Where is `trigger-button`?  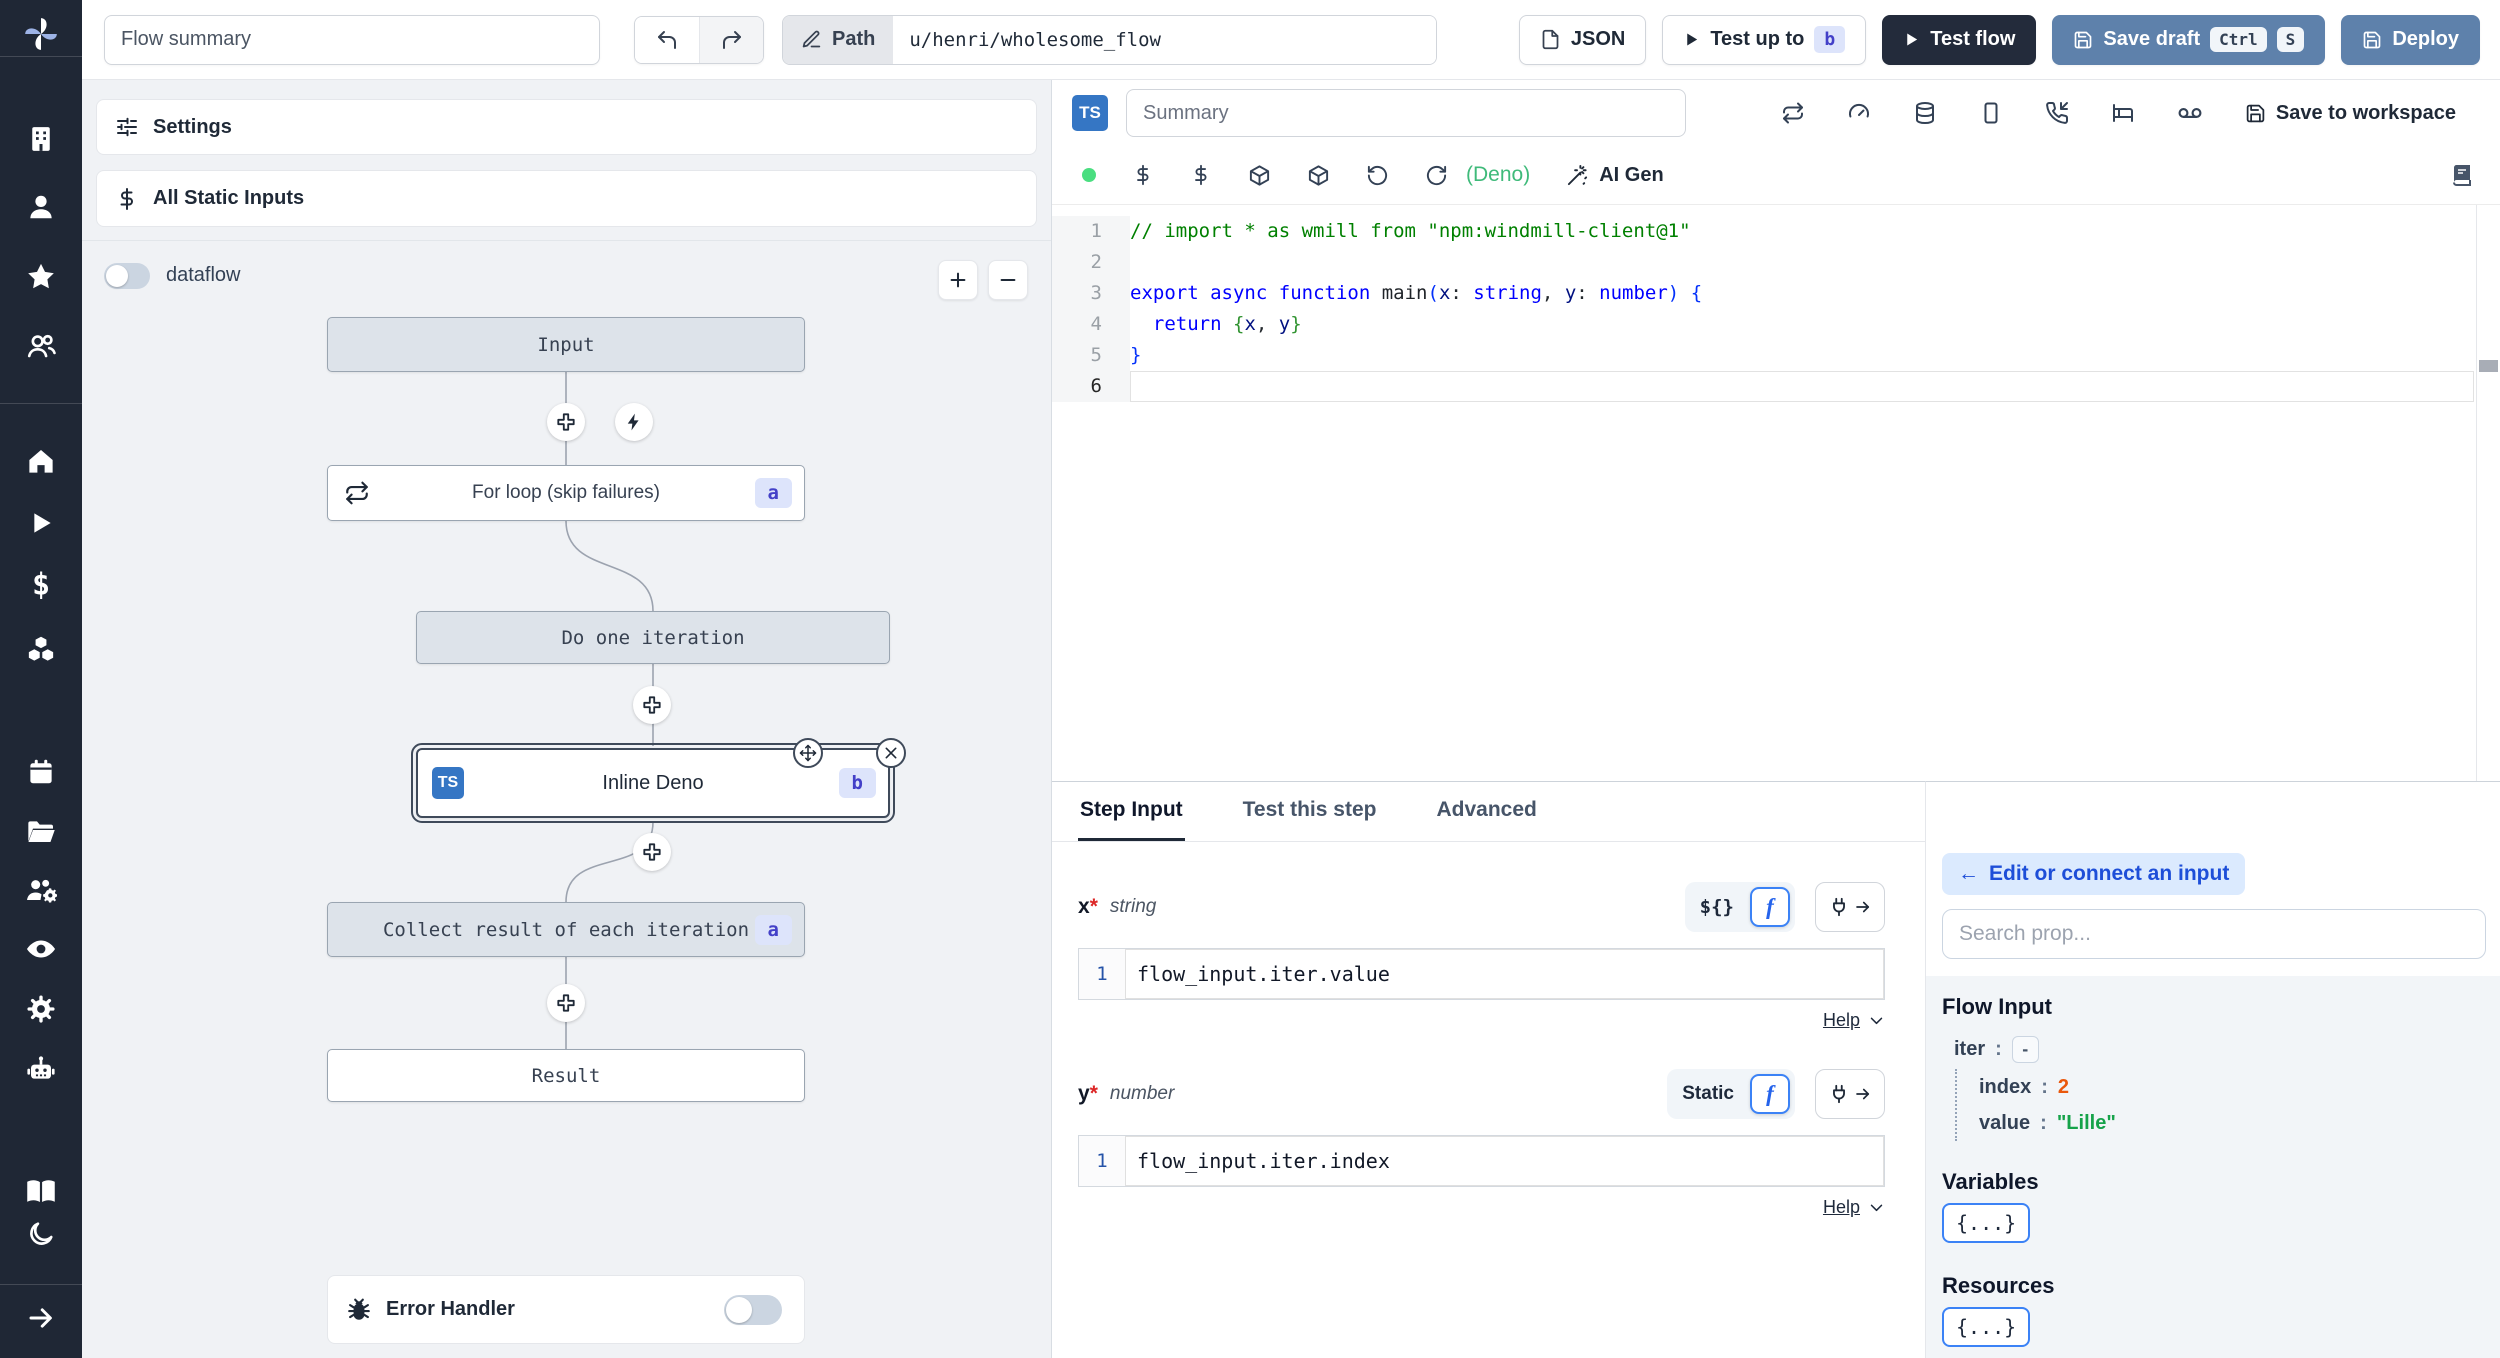
trigger-button is located at coordinates (634, 422).